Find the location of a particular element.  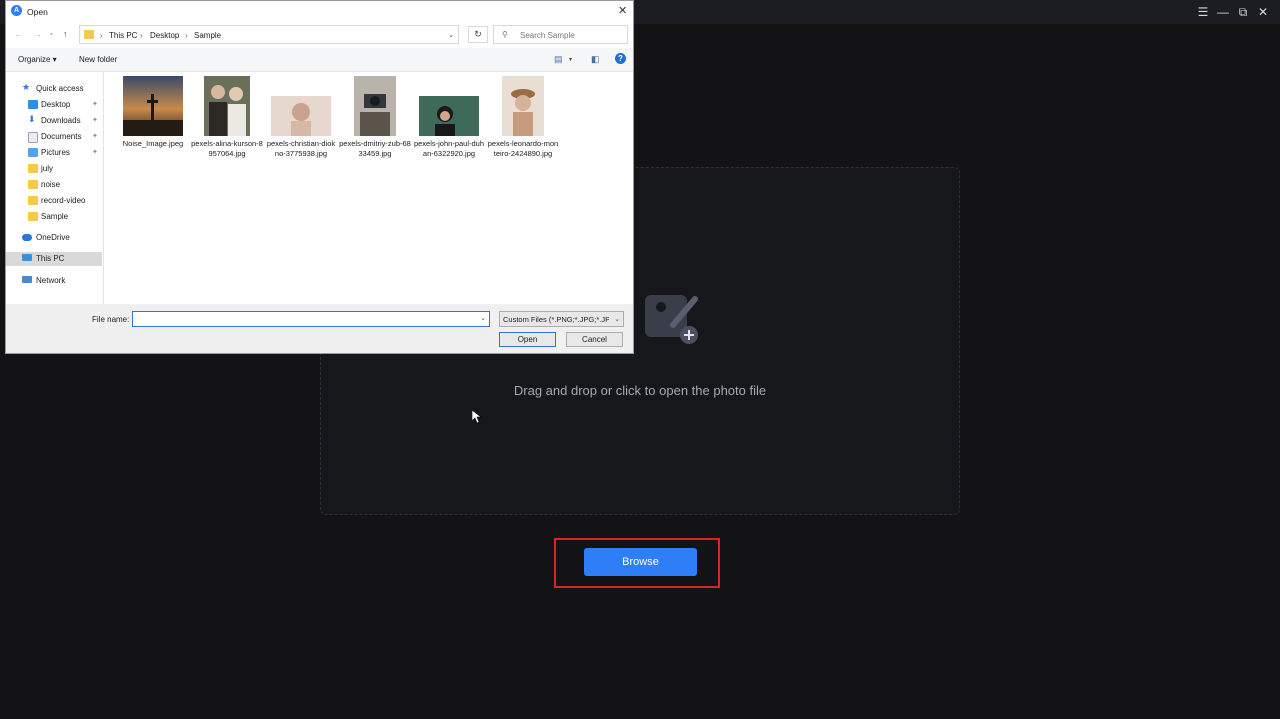

file-item: Noise_Image.jpeg is located at coordinates (153, 112).